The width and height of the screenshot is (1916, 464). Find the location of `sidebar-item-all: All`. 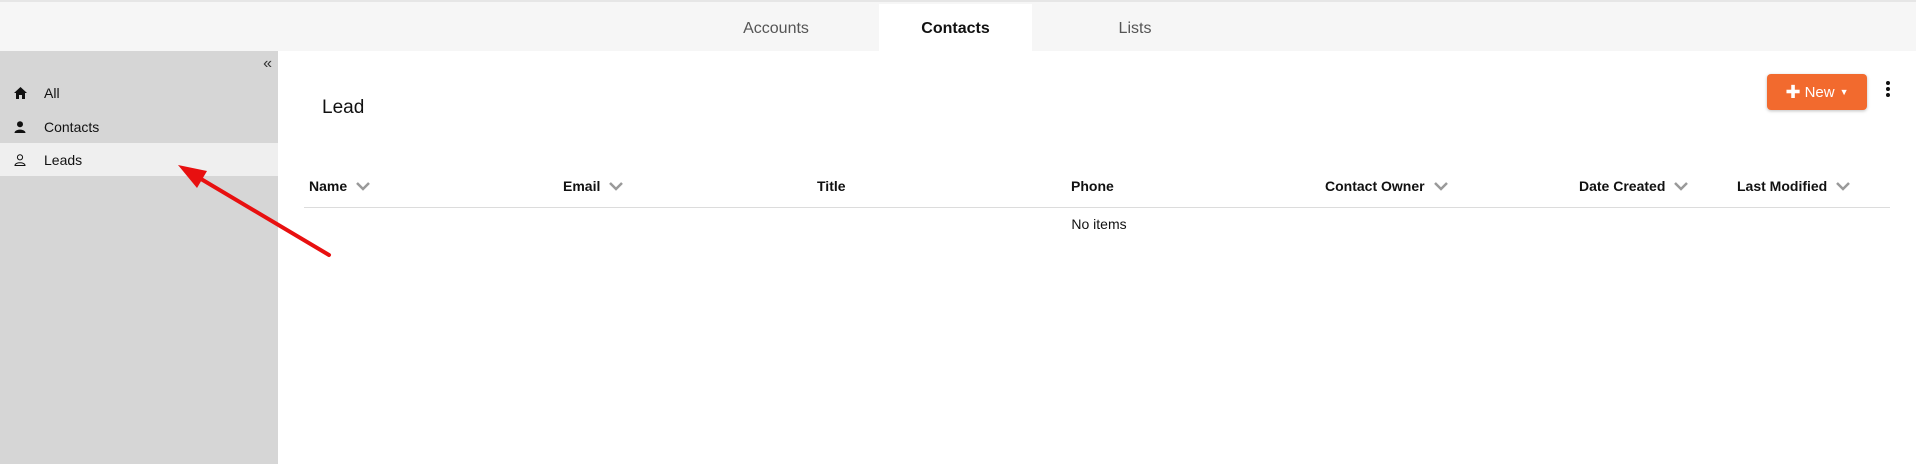

sidebar-item-all: All is located at coordinates (139, 92).